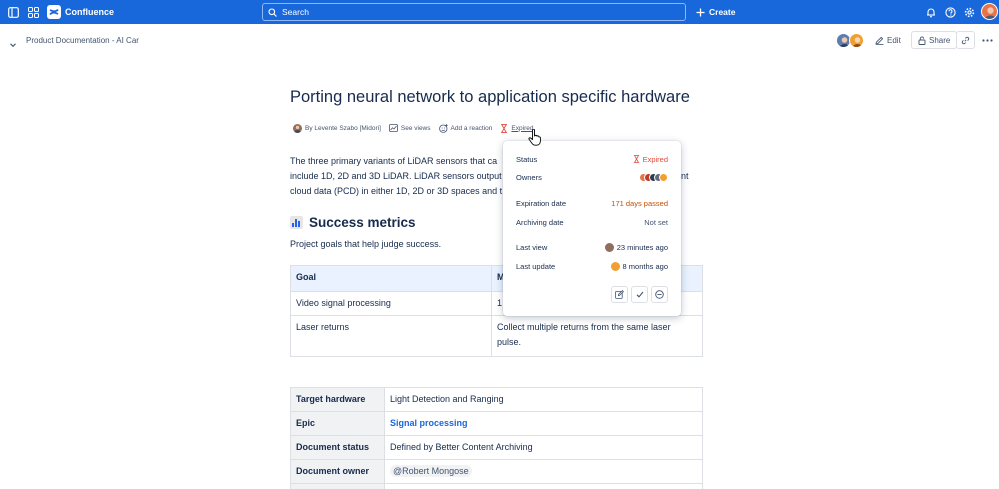  What do you see at coordinates (922, 40) in the screenshot?
I see `lock-icon` at bounding box center [922, 40].